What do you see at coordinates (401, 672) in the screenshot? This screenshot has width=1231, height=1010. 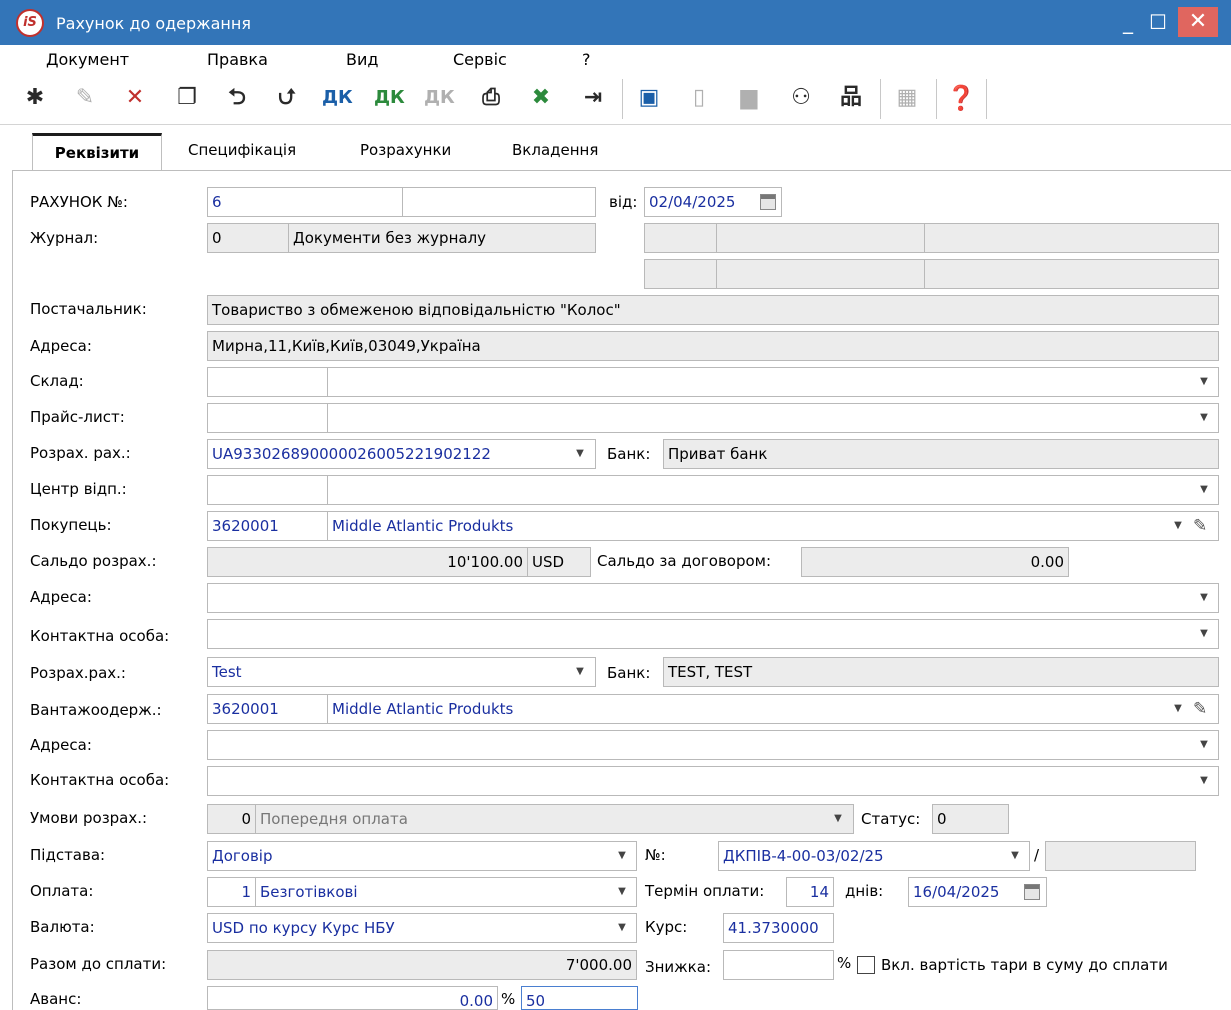 I see `buyer-account-select: Test` at bounding box center [401, 672].